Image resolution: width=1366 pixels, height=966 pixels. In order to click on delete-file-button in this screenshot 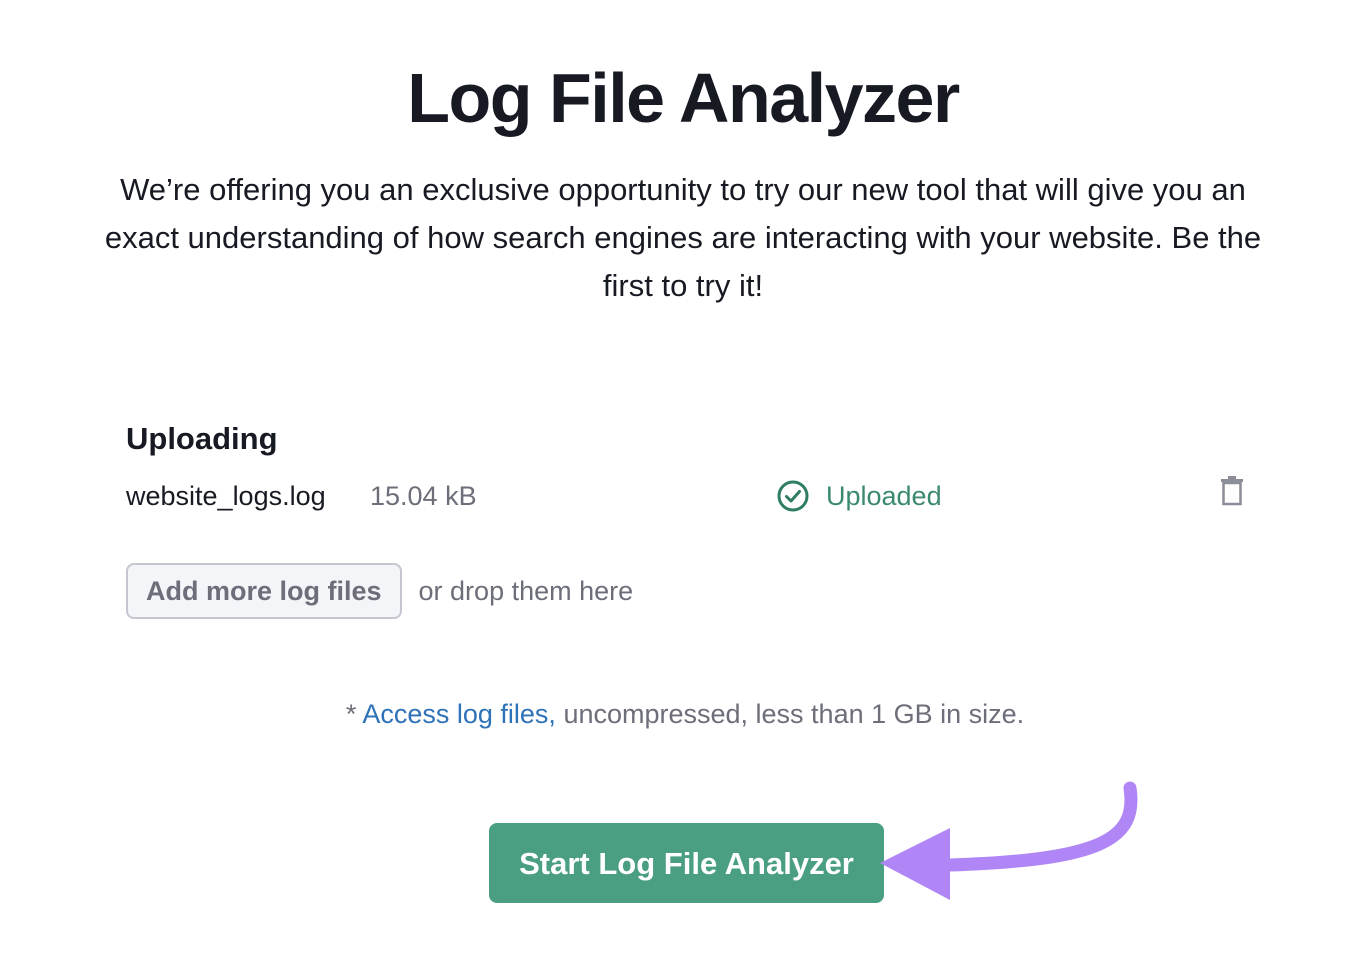, I will do `click(1232, 493)`.